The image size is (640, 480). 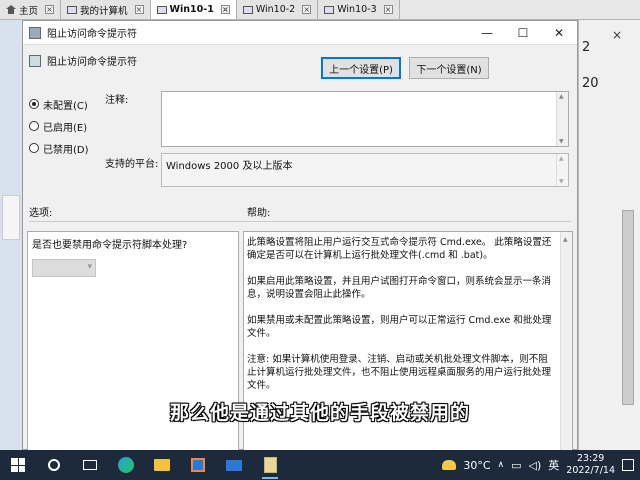 I want to click on search-button, so click(x=54, y=465).